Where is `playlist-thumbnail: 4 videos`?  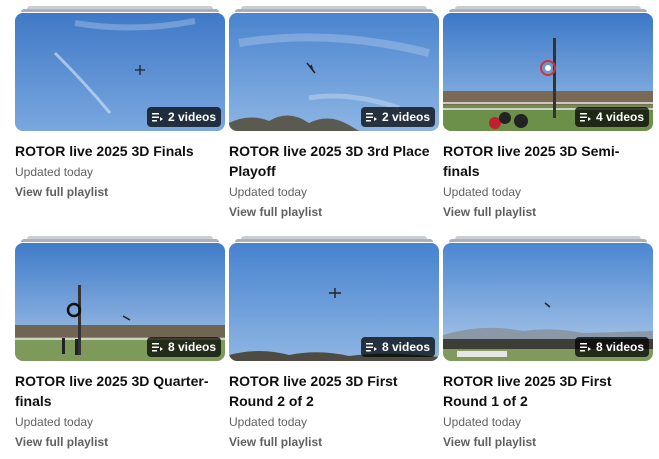
playlist-thumbnail: 4 videos is located at coordinates (548, 72).